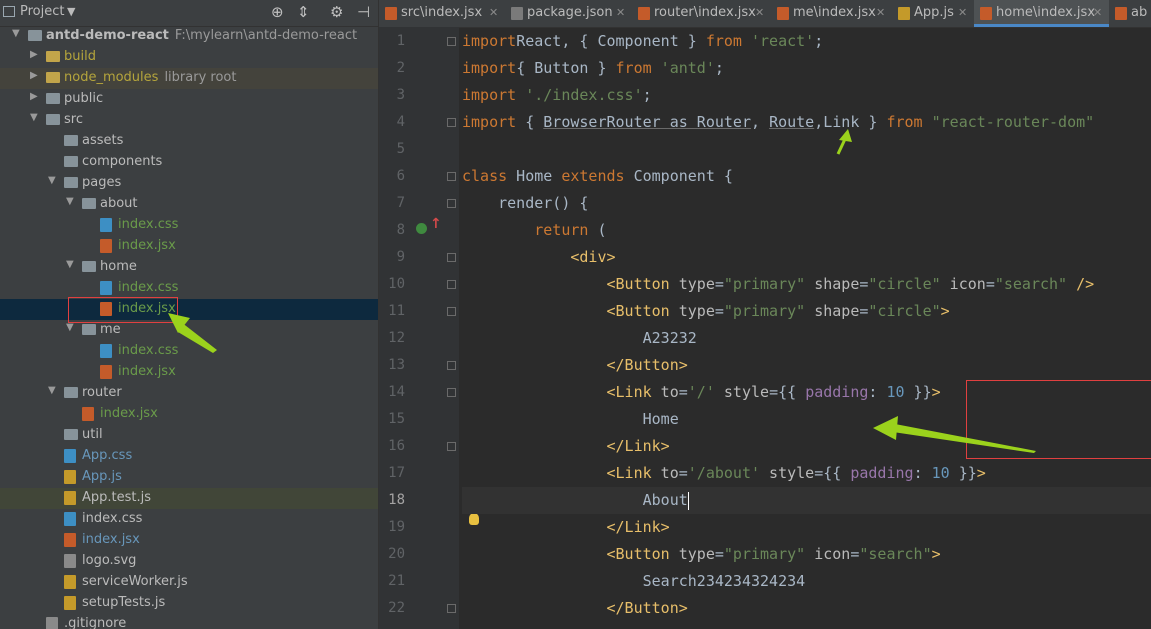 This screenshot has height=629, width=1151. What do you see at coordinates (148, 224) in the screenshot?
I see `tree-item-label: index.css` at bounding box center [148, 224].